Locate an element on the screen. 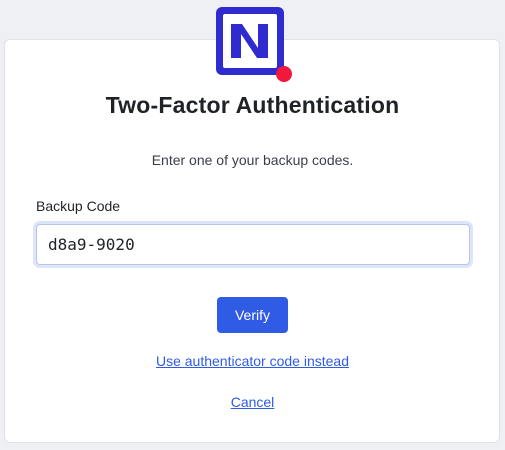  verify-button: Verify is located at coordinates (252, 315).